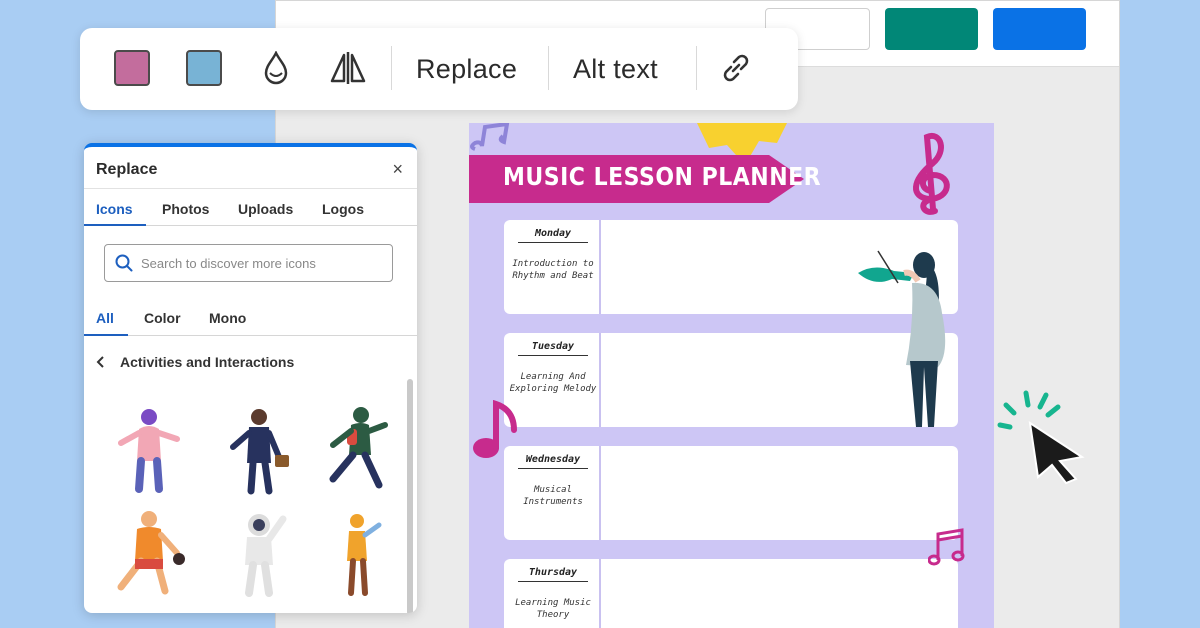 The image size is (1200, 628). I want to click on day-left-column: Monday Introduction to Rhythm and Beat, so click(552, 267).